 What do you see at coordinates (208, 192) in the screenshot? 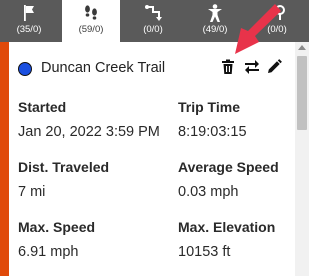
I see `avg-speed-value: 0.03 mph` at bounding box center [208, 192].